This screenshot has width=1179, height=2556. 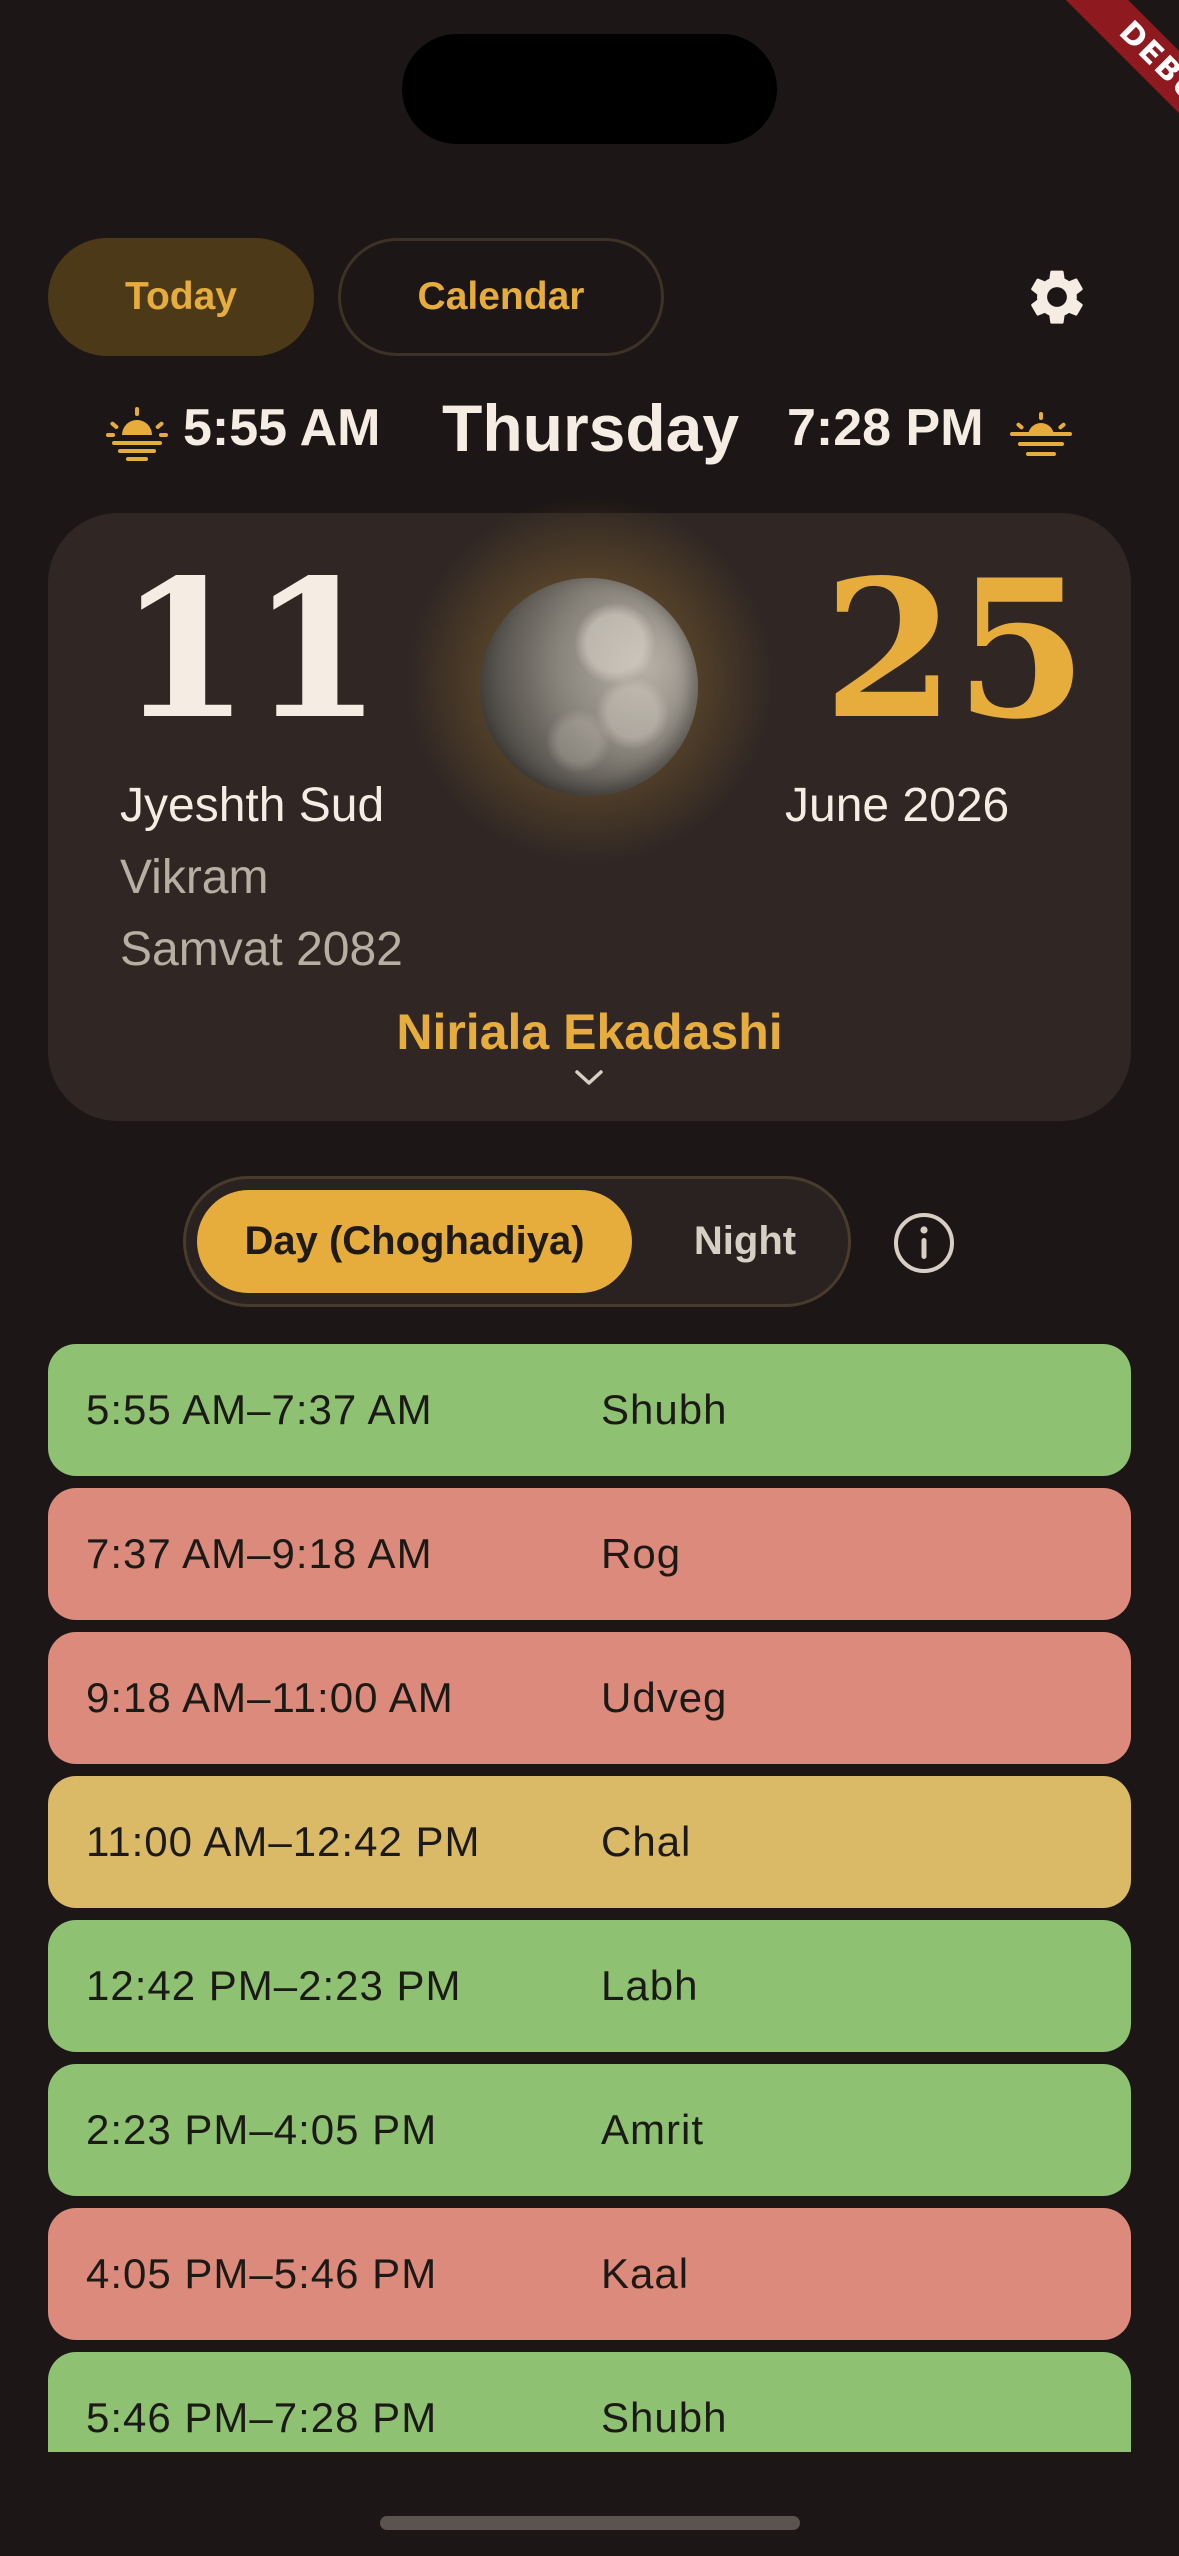 What do you see at coordinates (589, 1842) in the screenshot?
I see `choghadiya-row: 11:00 AM–12:42 PM Chal` at bounding box center [589, 1842].